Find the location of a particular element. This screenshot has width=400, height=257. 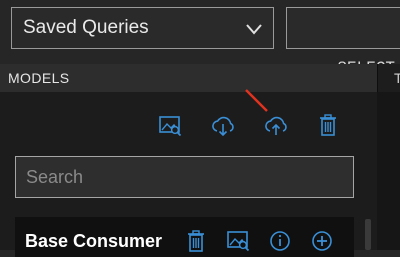

add-circle-icon is located at coordinates (322, 241).